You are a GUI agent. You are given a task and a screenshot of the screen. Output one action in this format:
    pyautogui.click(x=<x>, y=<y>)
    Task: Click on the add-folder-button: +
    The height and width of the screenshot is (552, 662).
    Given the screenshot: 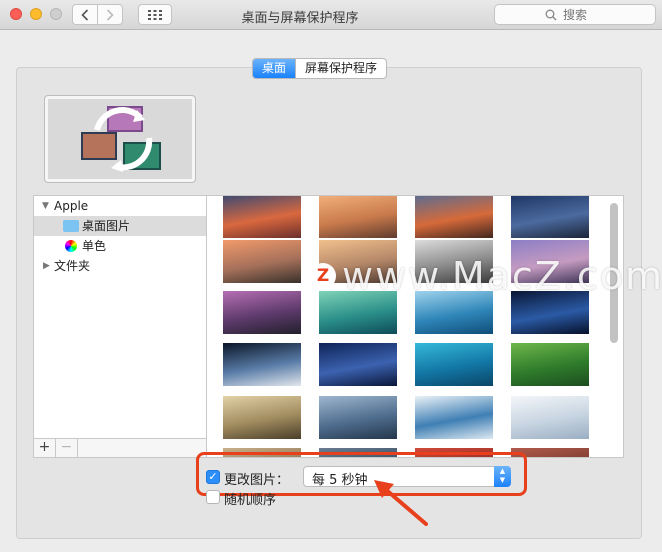 What is the action you would take?
    pyautogui.click(x=45, y=448)
    